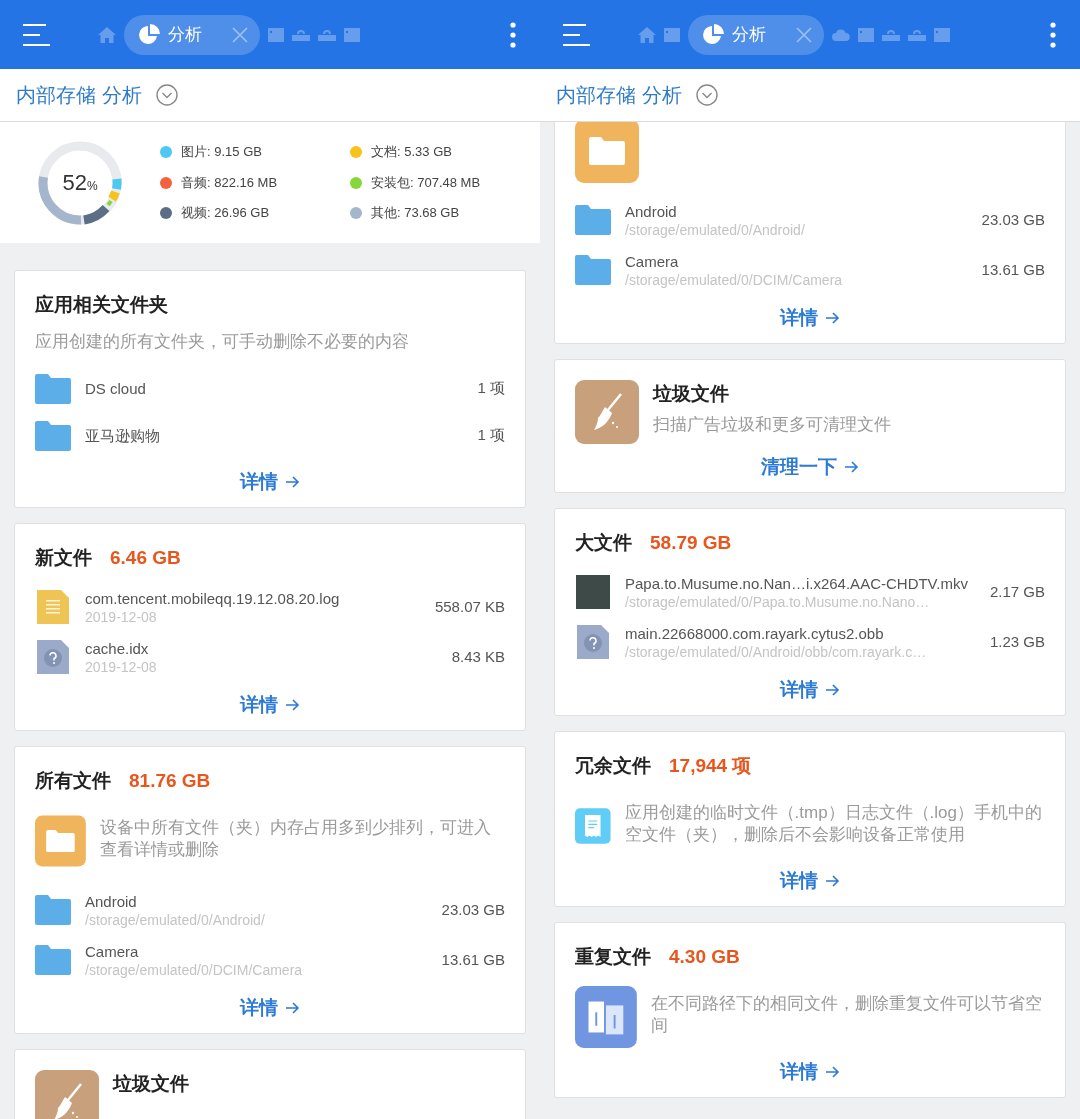 Image resolution: width=1080 pixels, height=1119 pixels. Describe the element at coordinates (797, 583) in the screenshot. I see `file-name: Papa.to.Musume.no.Nan…i.x264.AAC-CHDTV.mkv` at that location.